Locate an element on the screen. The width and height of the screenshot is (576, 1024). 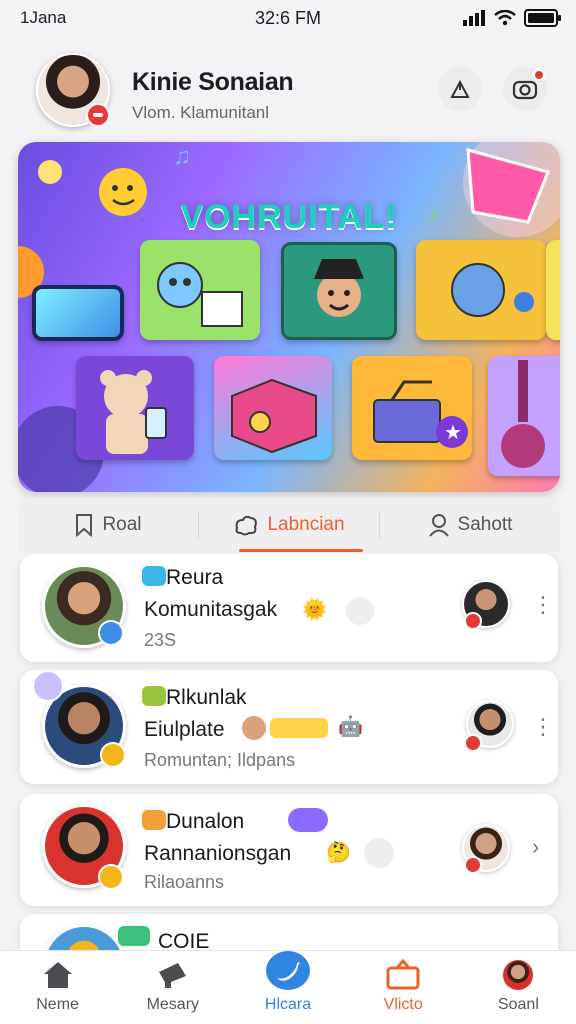
radio-icon: ★ is located at coordinates (420, 414).